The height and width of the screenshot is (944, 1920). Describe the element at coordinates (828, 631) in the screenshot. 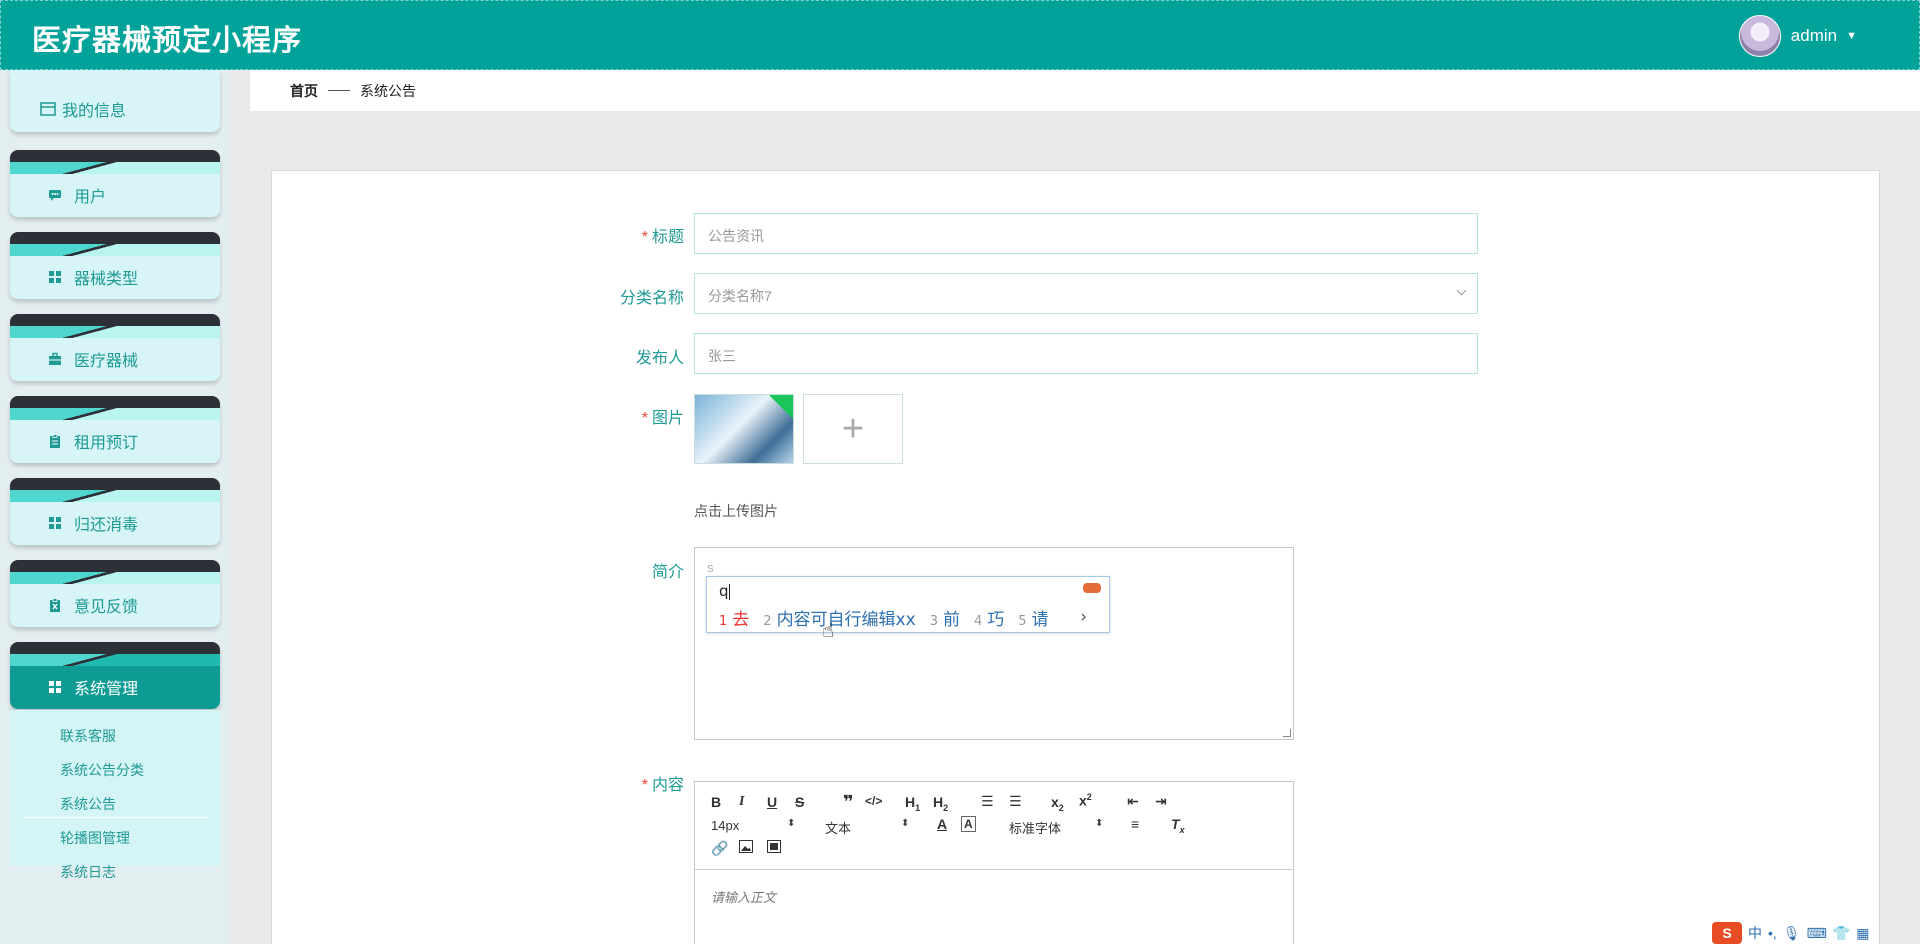

I see `hand-cursor-icon: ☝` at that location.